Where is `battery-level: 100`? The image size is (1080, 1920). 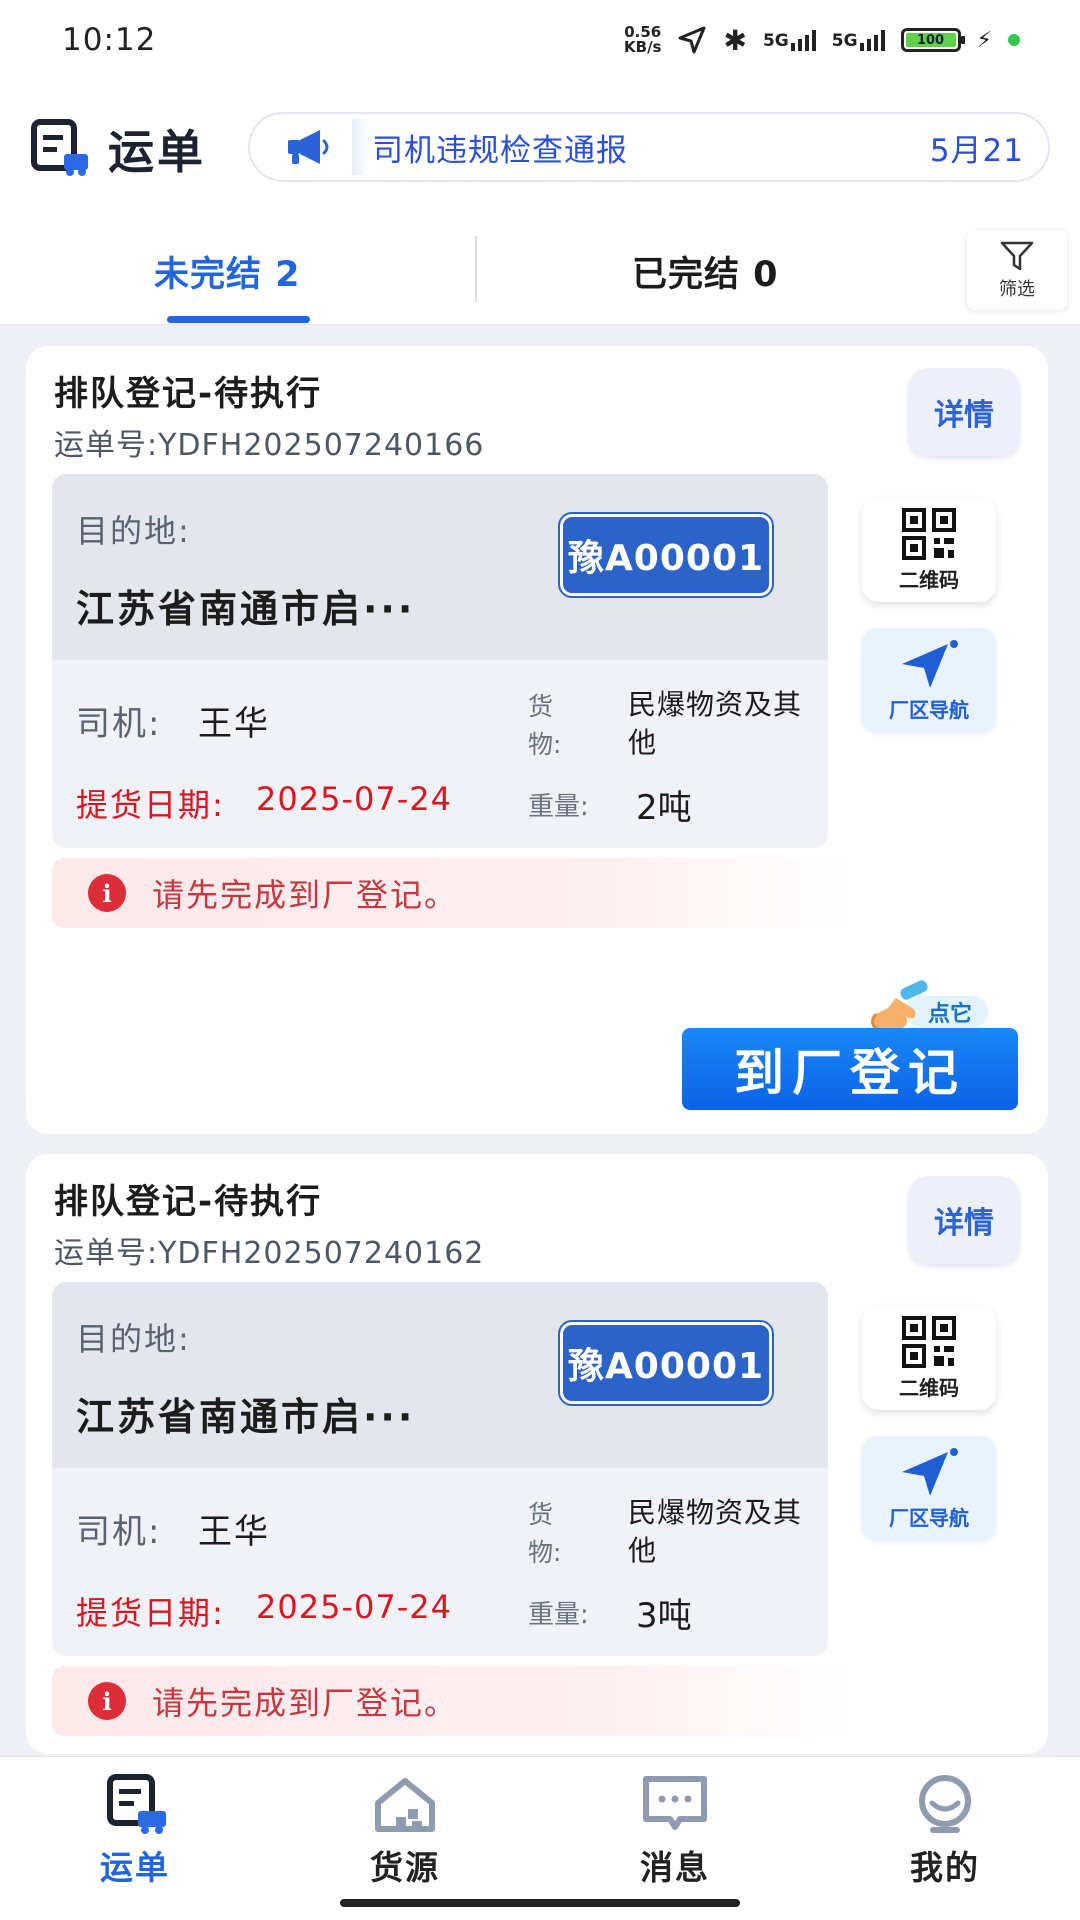 battery-level: 100 is located at coordinates (930, 40).